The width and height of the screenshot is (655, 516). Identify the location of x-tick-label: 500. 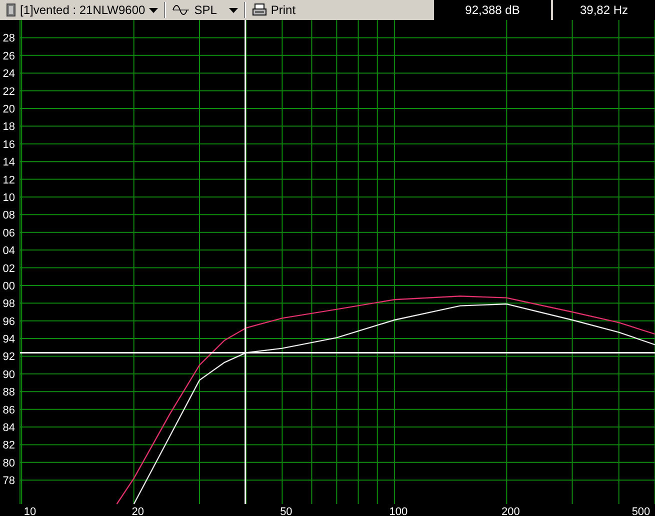
(641, 511).